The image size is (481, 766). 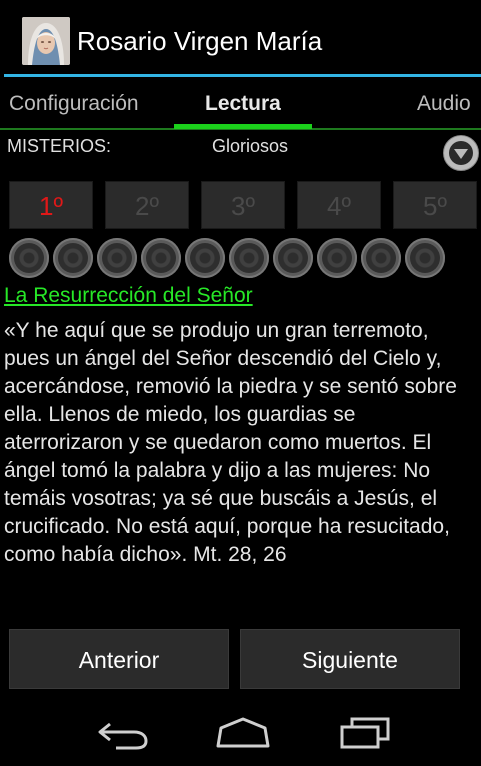 What do you see at coordinates (243, 733) in the screenshot?
I see `home-icon` at bounding box center [243, 733].